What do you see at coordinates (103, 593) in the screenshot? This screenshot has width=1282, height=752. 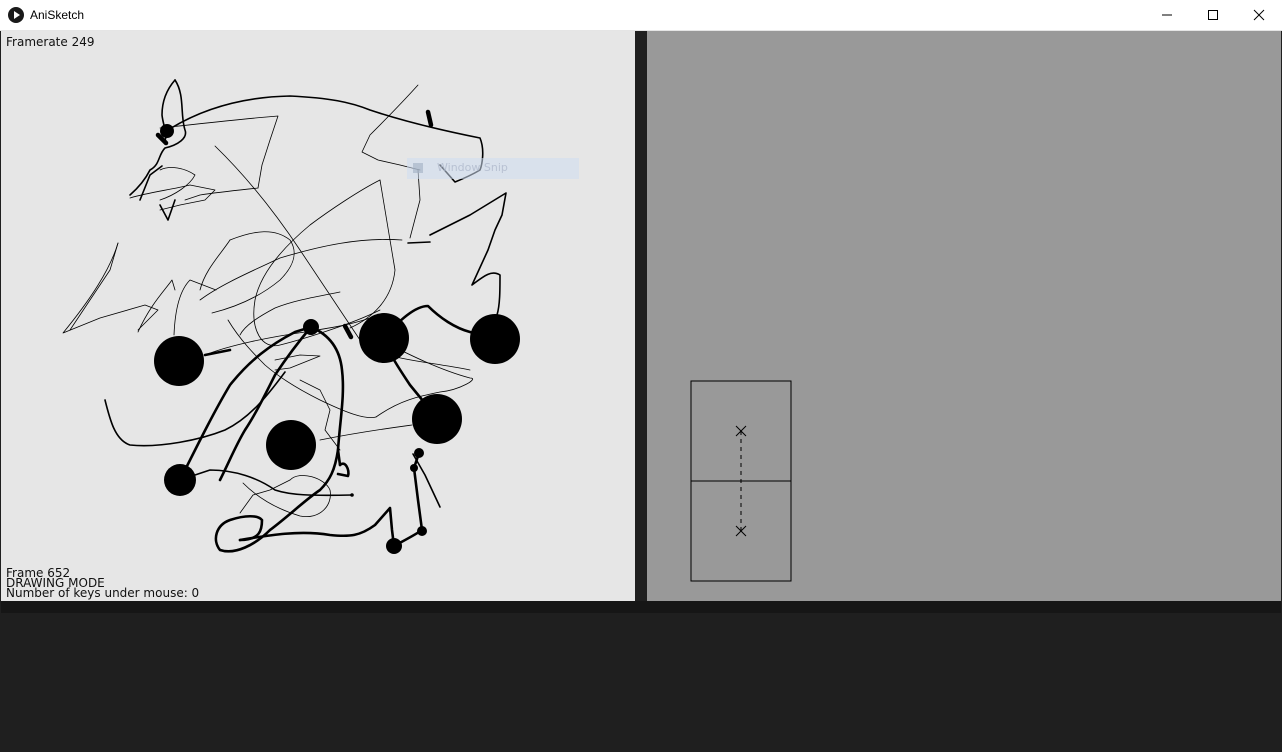 I see `keys-under-mouse-readout: Number of keys under mouse: 0` at bounding box center [103, 593].